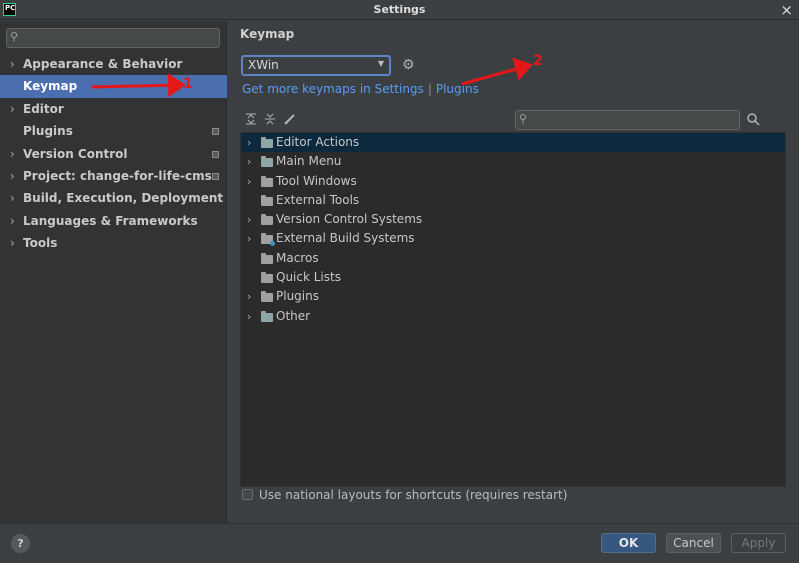 This screenshot has height=563, width=799. Describe the element at coordinates (268, 240) in the screenshot. I see `build-folder-icon` at that location.